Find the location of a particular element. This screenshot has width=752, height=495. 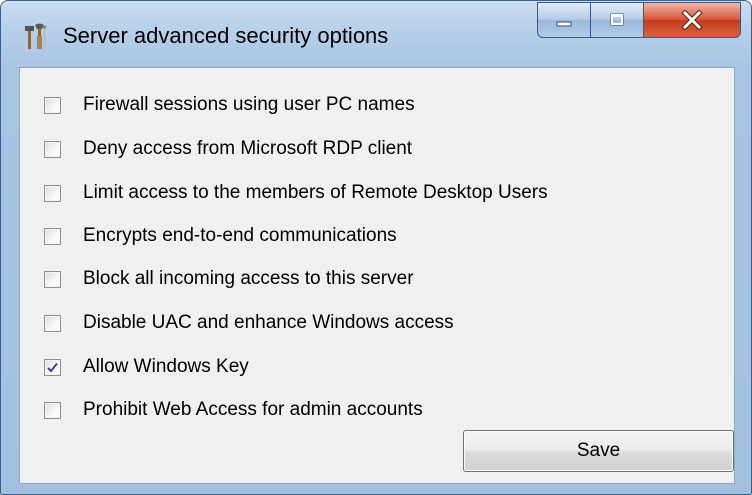

option-label: Firewall sessions using user PC names is located at coordinates (249, 104).